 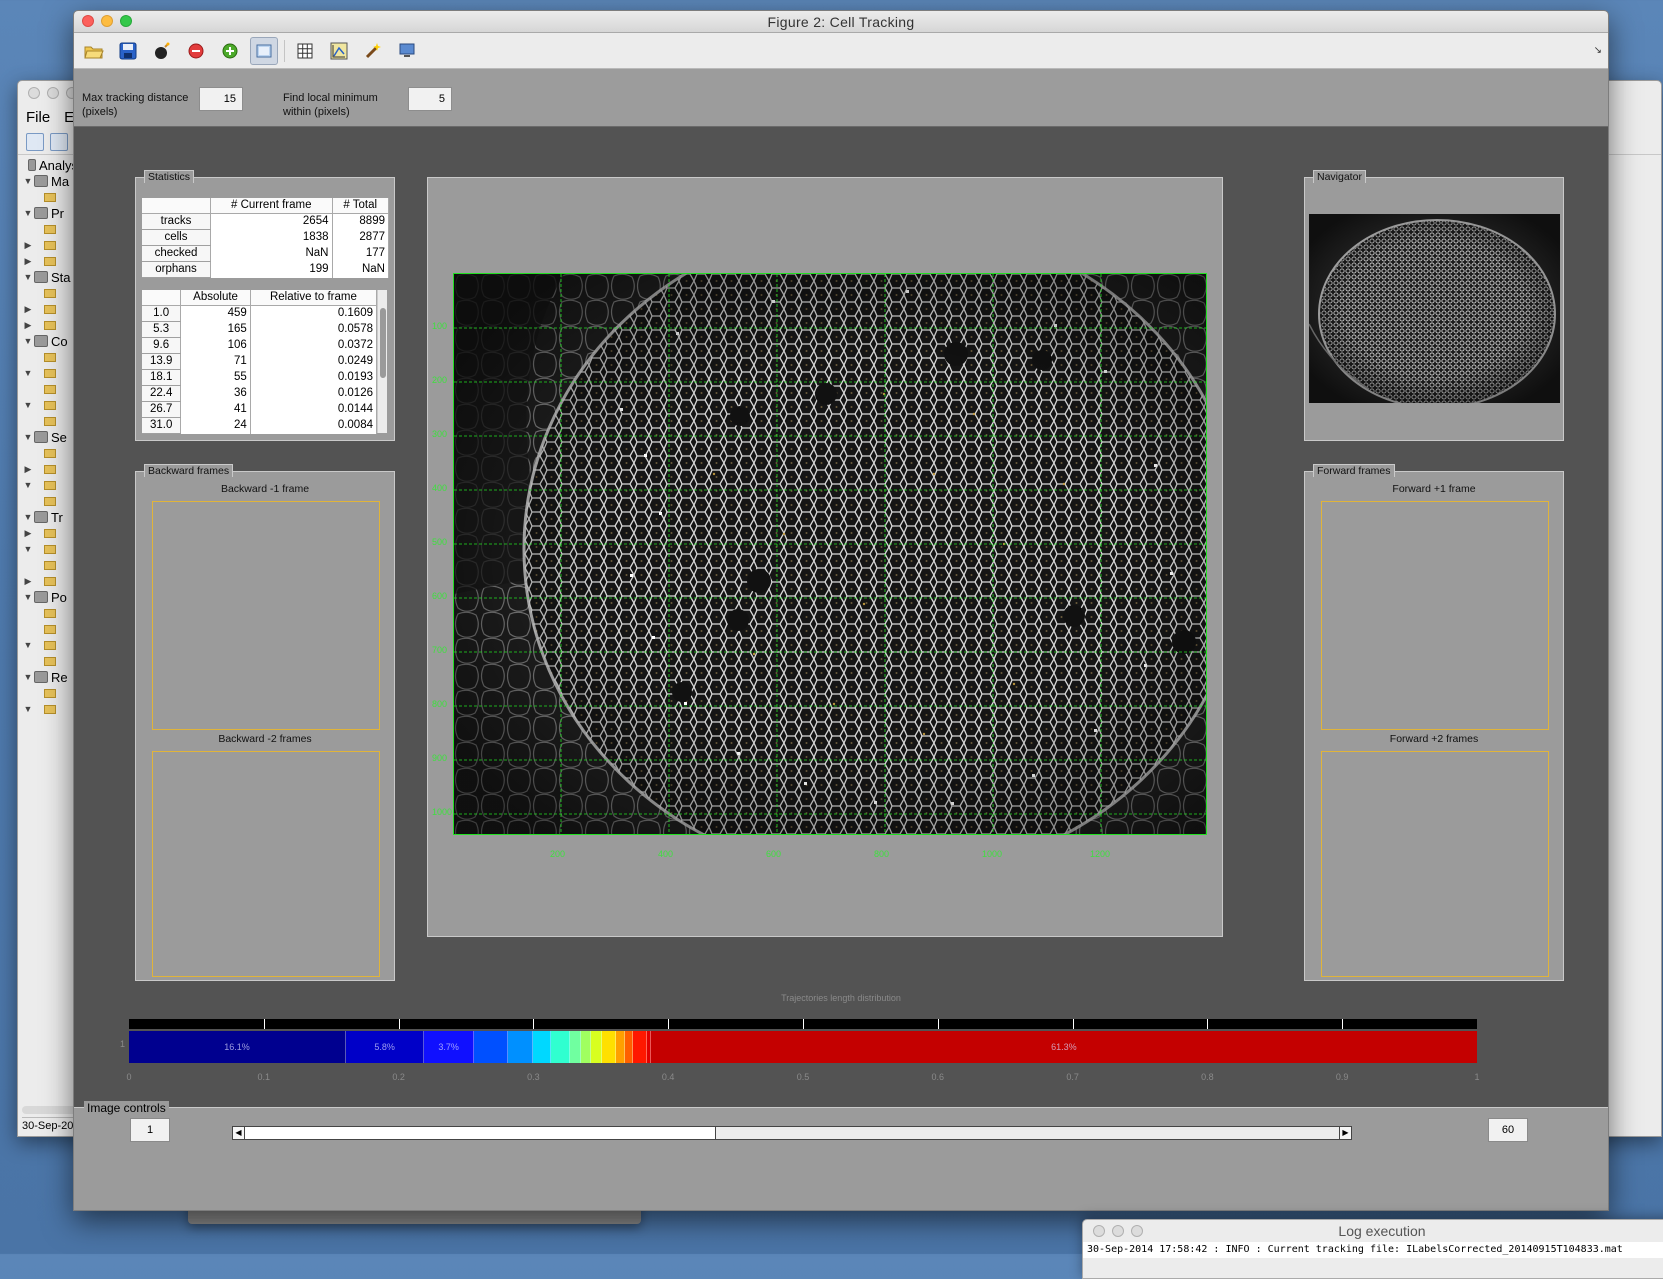 I want to click on navigator-thumbnail, so click(x=1434, y=308).